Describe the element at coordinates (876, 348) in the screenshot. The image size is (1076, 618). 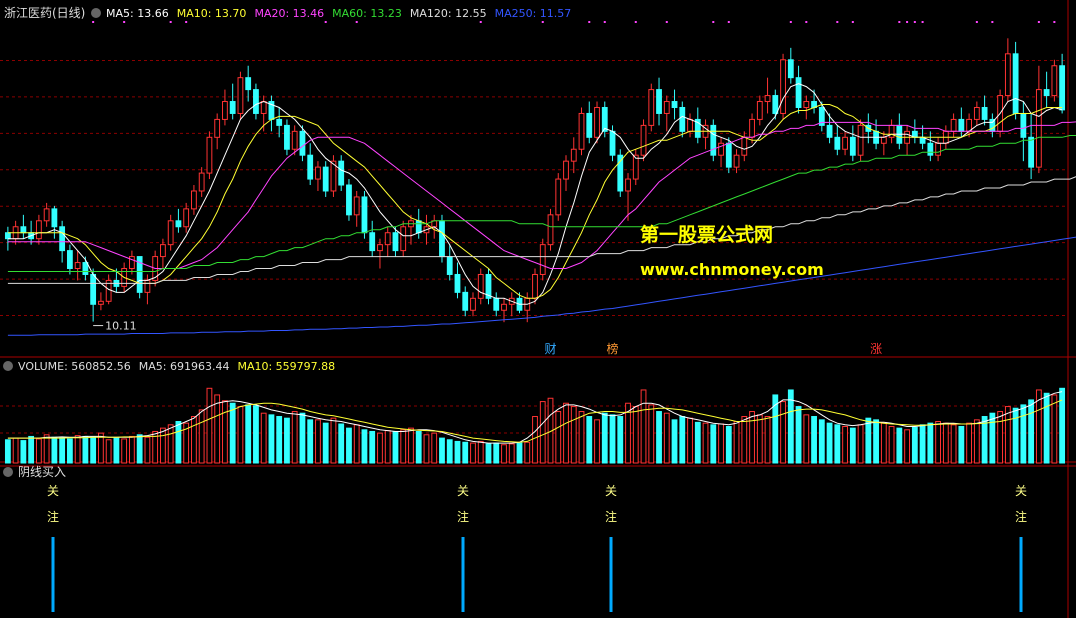
I see `event-marker: 涨` at that location.